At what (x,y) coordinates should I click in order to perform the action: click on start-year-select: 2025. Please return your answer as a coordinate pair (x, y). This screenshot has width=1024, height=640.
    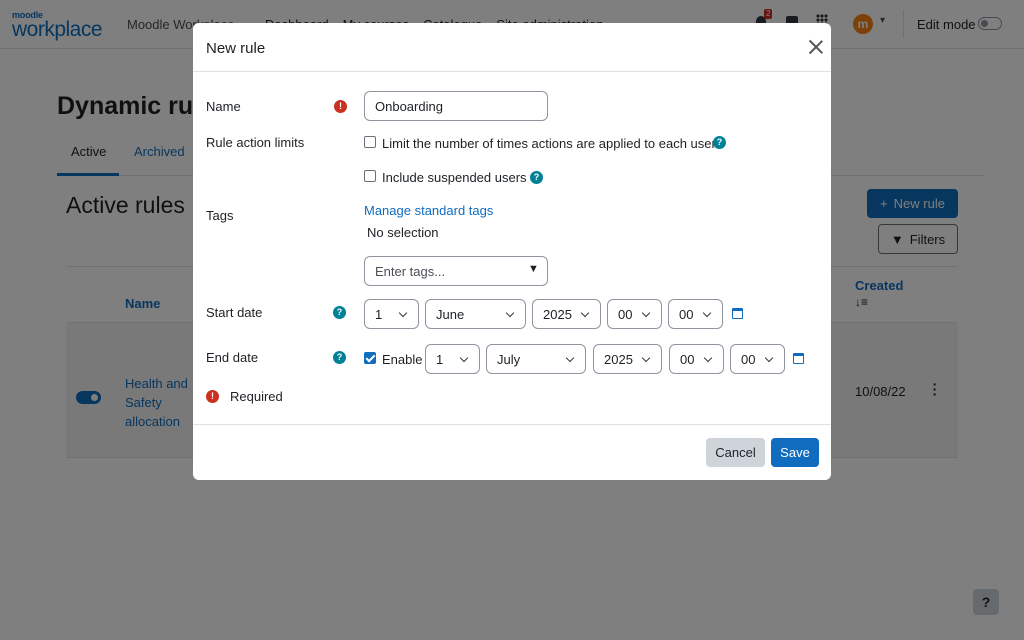
    Looking at the image, I should click on (566, 314).